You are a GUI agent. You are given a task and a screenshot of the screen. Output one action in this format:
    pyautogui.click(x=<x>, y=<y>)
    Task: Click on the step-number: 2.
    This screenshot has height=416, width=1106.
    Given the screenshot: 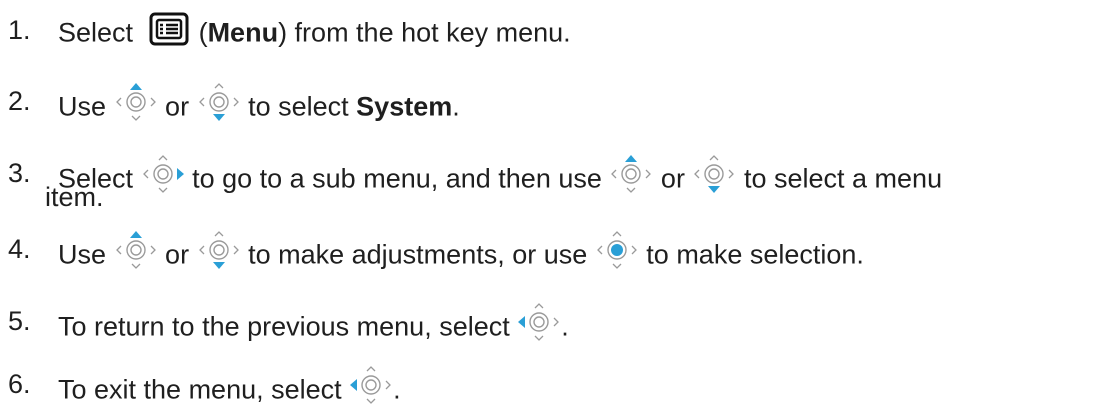 What is the action you would take?
    pyautogui.click(x=19, y=101)
    